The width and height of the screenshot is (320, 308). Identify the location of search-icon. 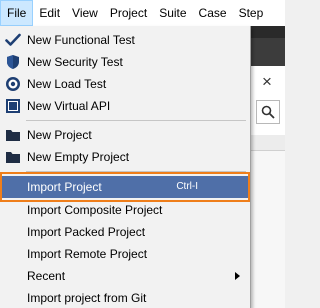
(268, 112).